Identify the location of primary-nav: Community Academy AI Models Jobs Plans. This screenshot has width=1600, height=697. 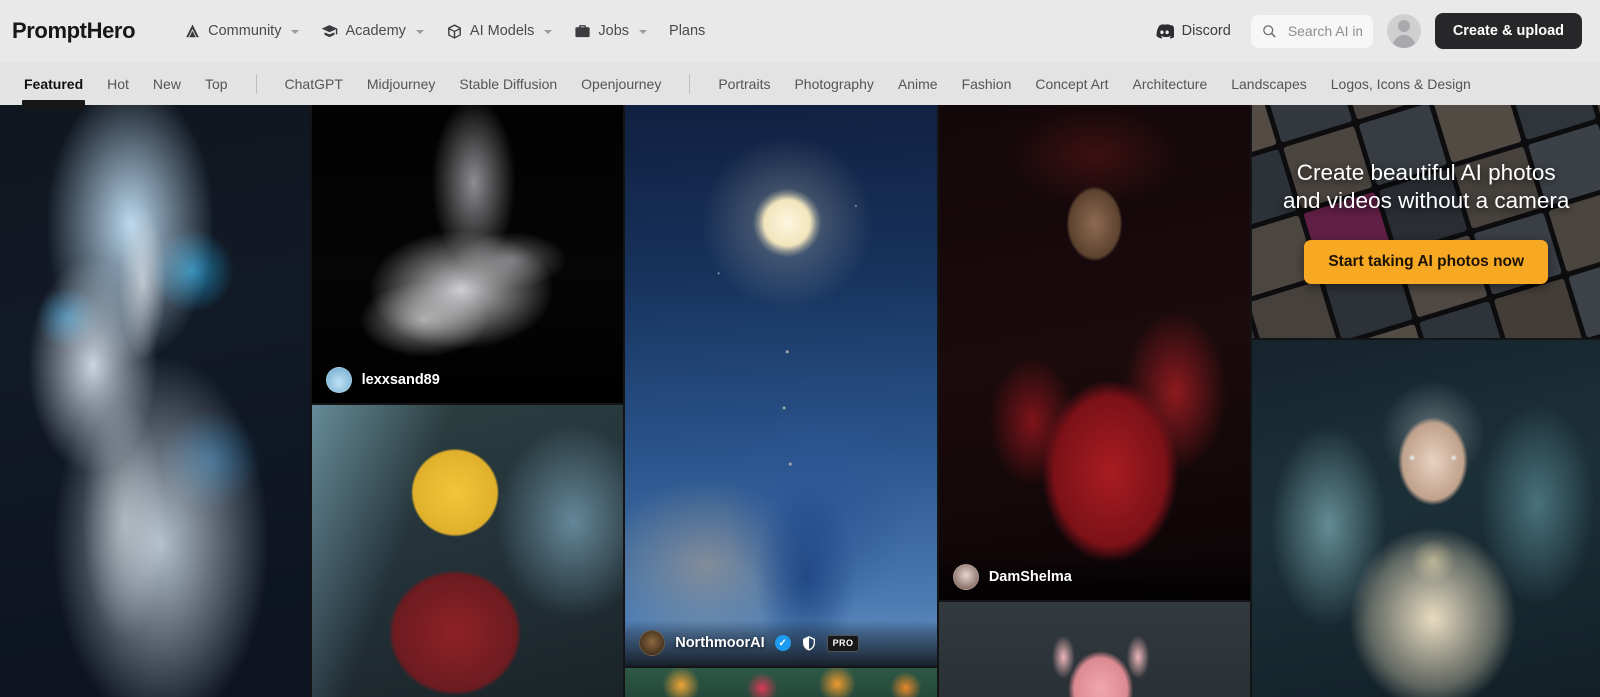
(444, 31).